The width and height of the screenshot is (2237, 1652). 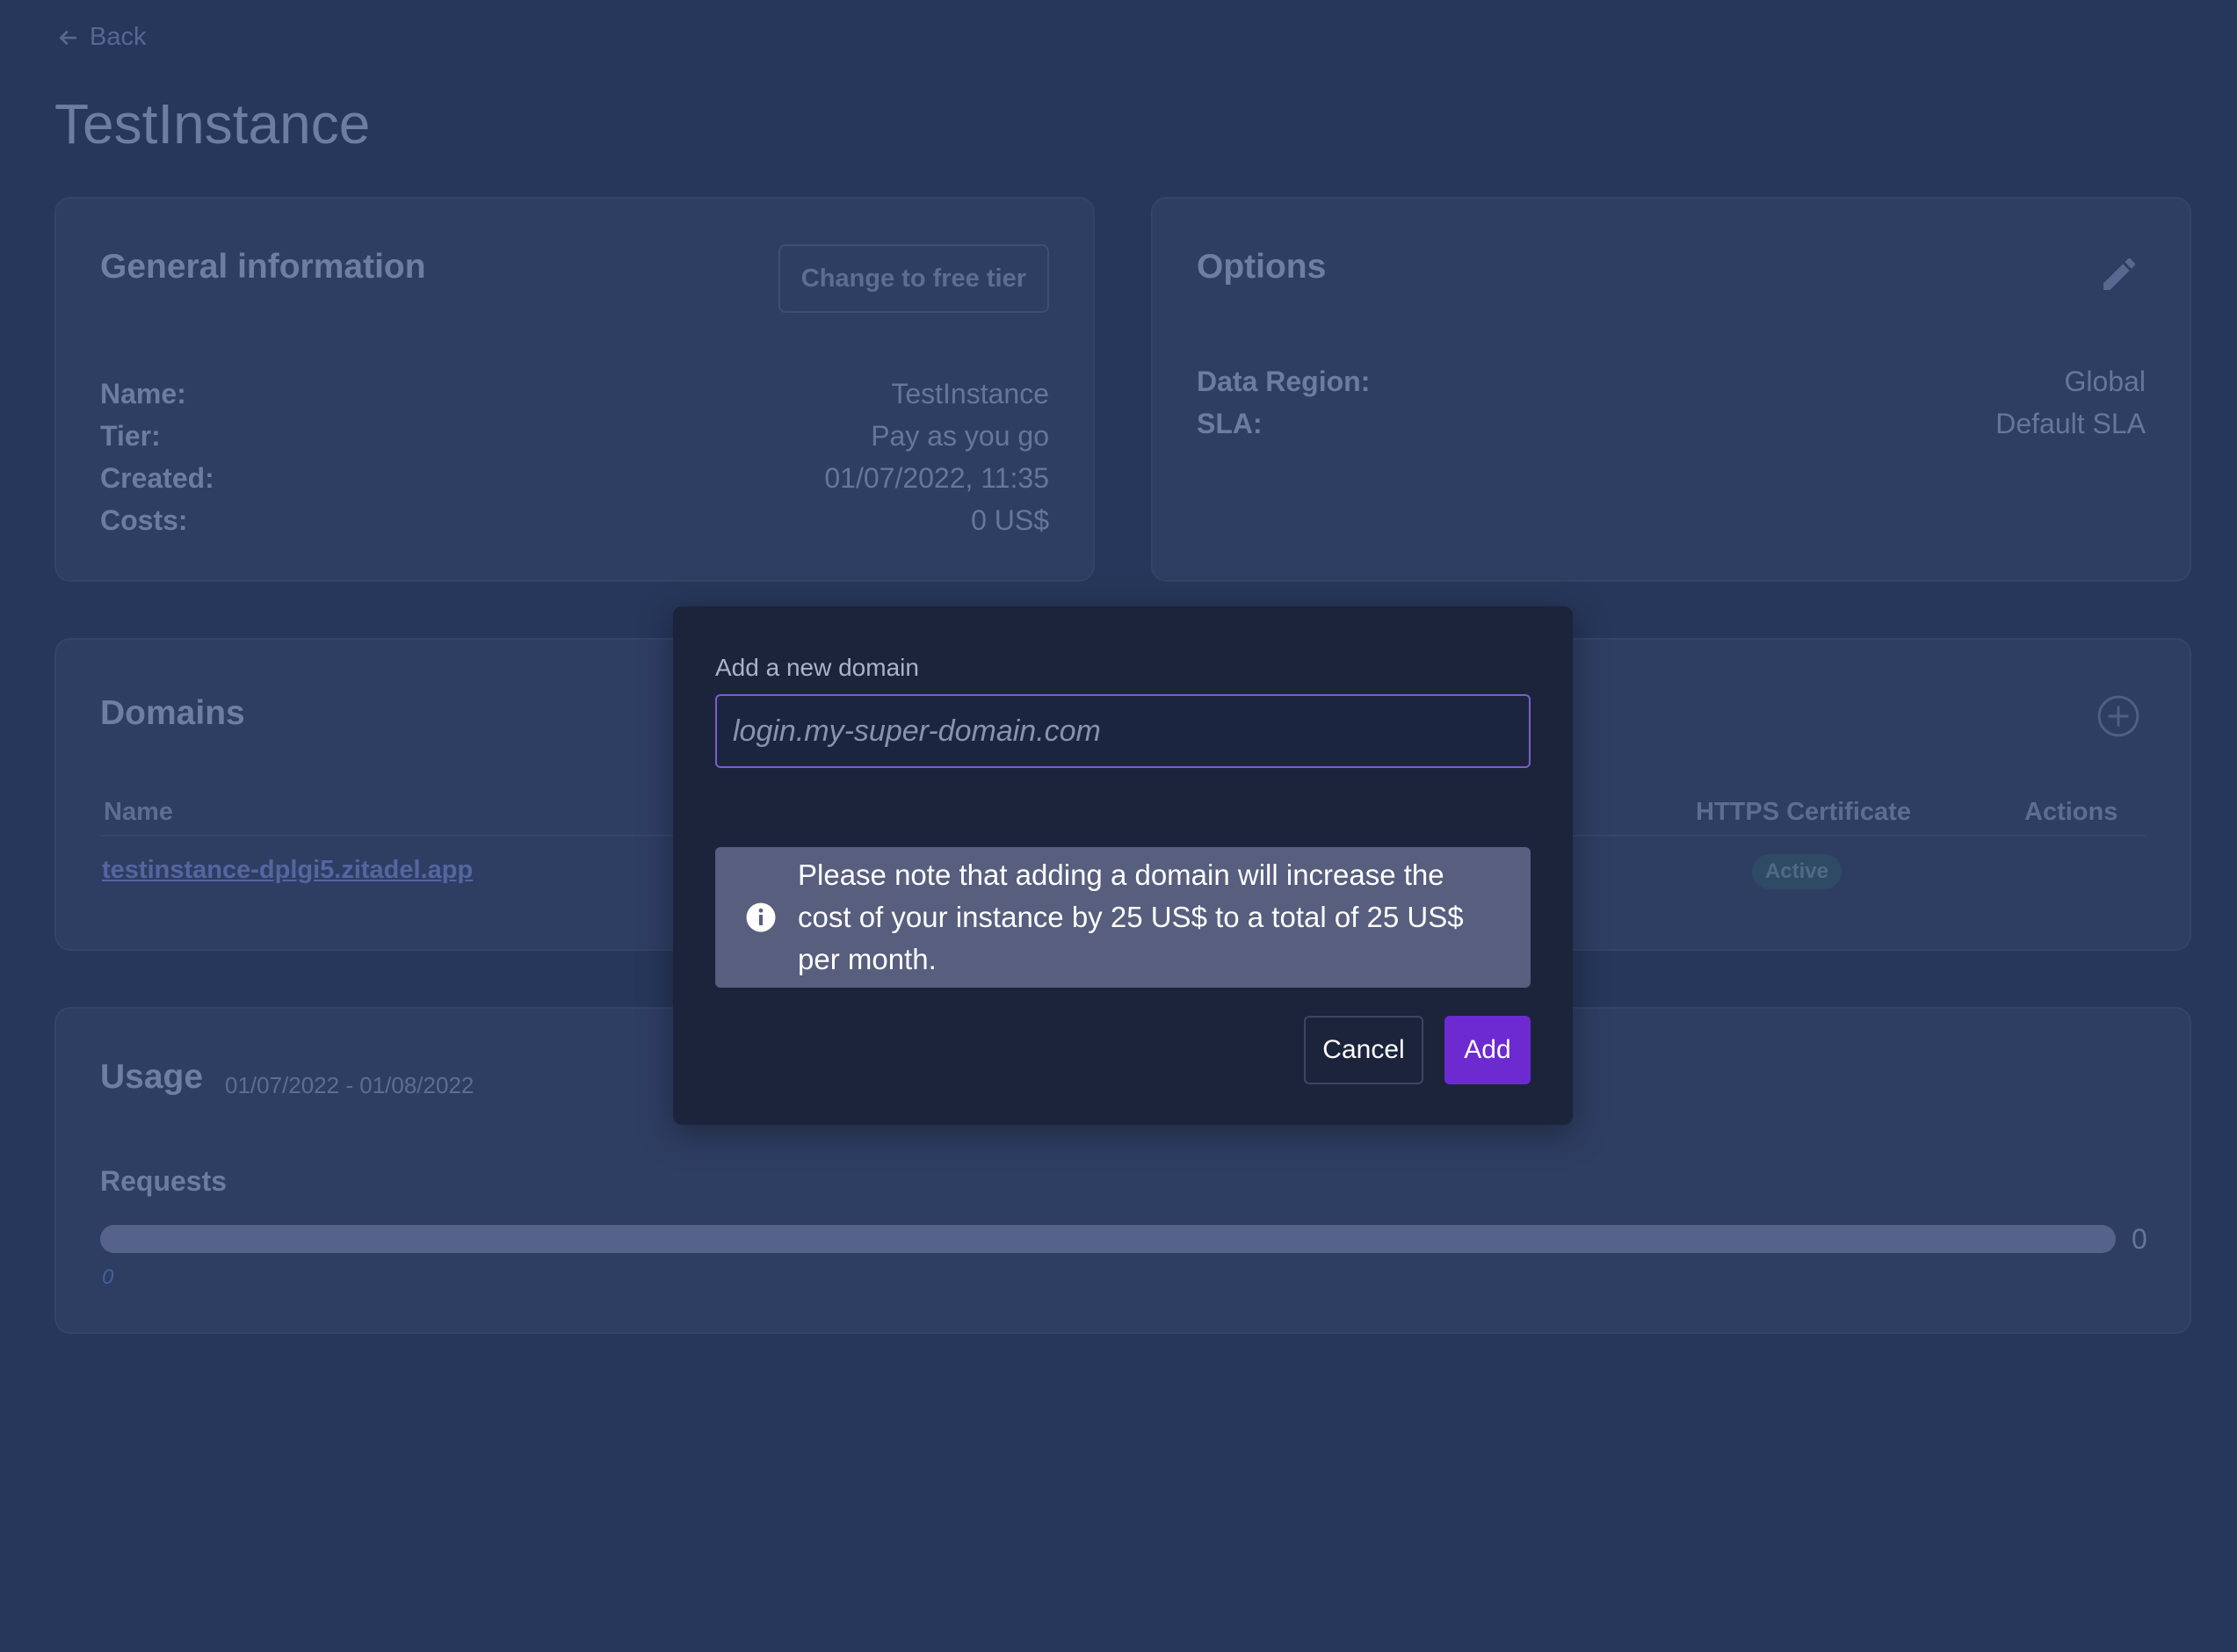 I want to click on general-info-row: Tier: Pay as you go, so click(x=574, y=436).